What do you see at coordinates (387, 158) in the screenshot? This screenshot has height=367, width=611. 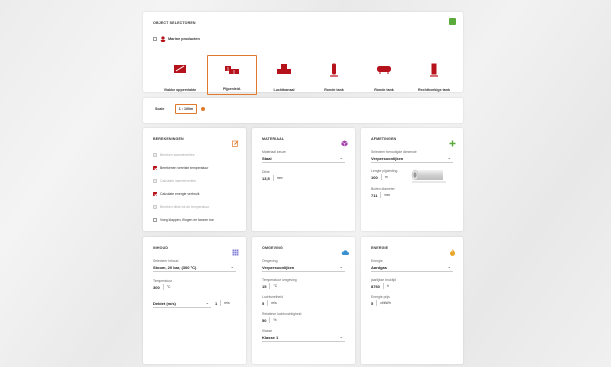 I see `dimension-select-value: Verpersoonlijken` at bounding box center [387, 158].